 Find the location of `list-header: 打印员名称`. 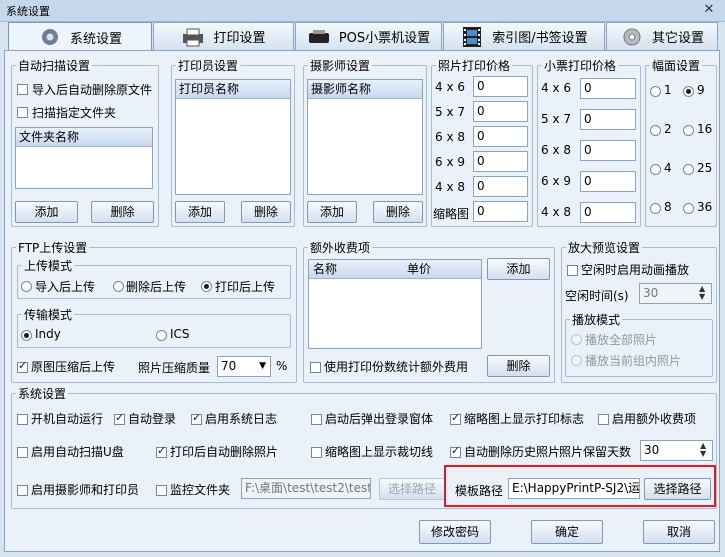

list-header: 打印员名称 is located at coordinates (233, 89).